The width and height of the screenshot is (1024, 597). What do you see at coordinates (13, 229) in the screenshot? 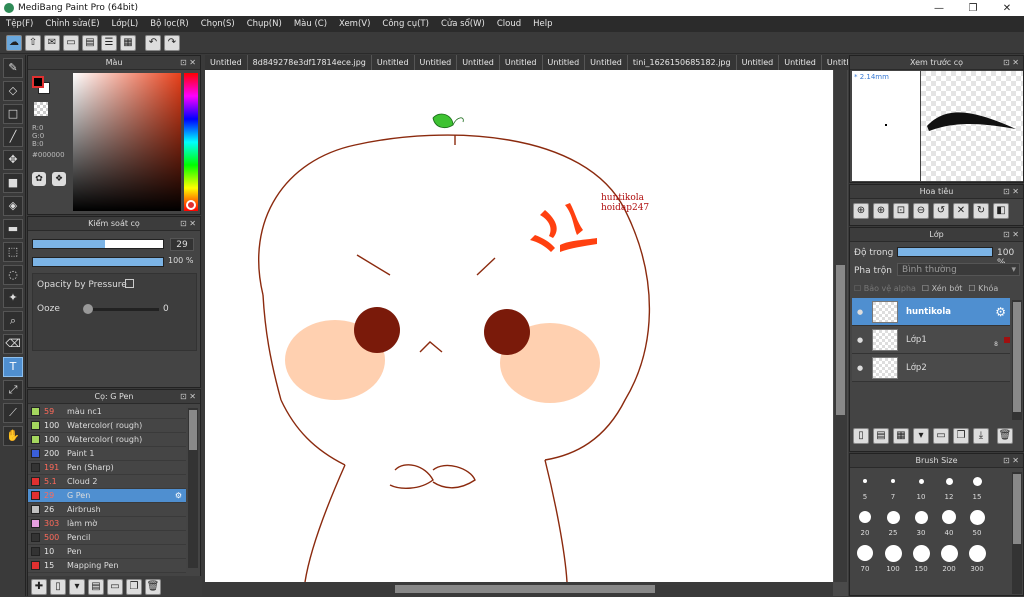
I see `gradient-tool-icon: ▬` at bounding box center [13, 229].